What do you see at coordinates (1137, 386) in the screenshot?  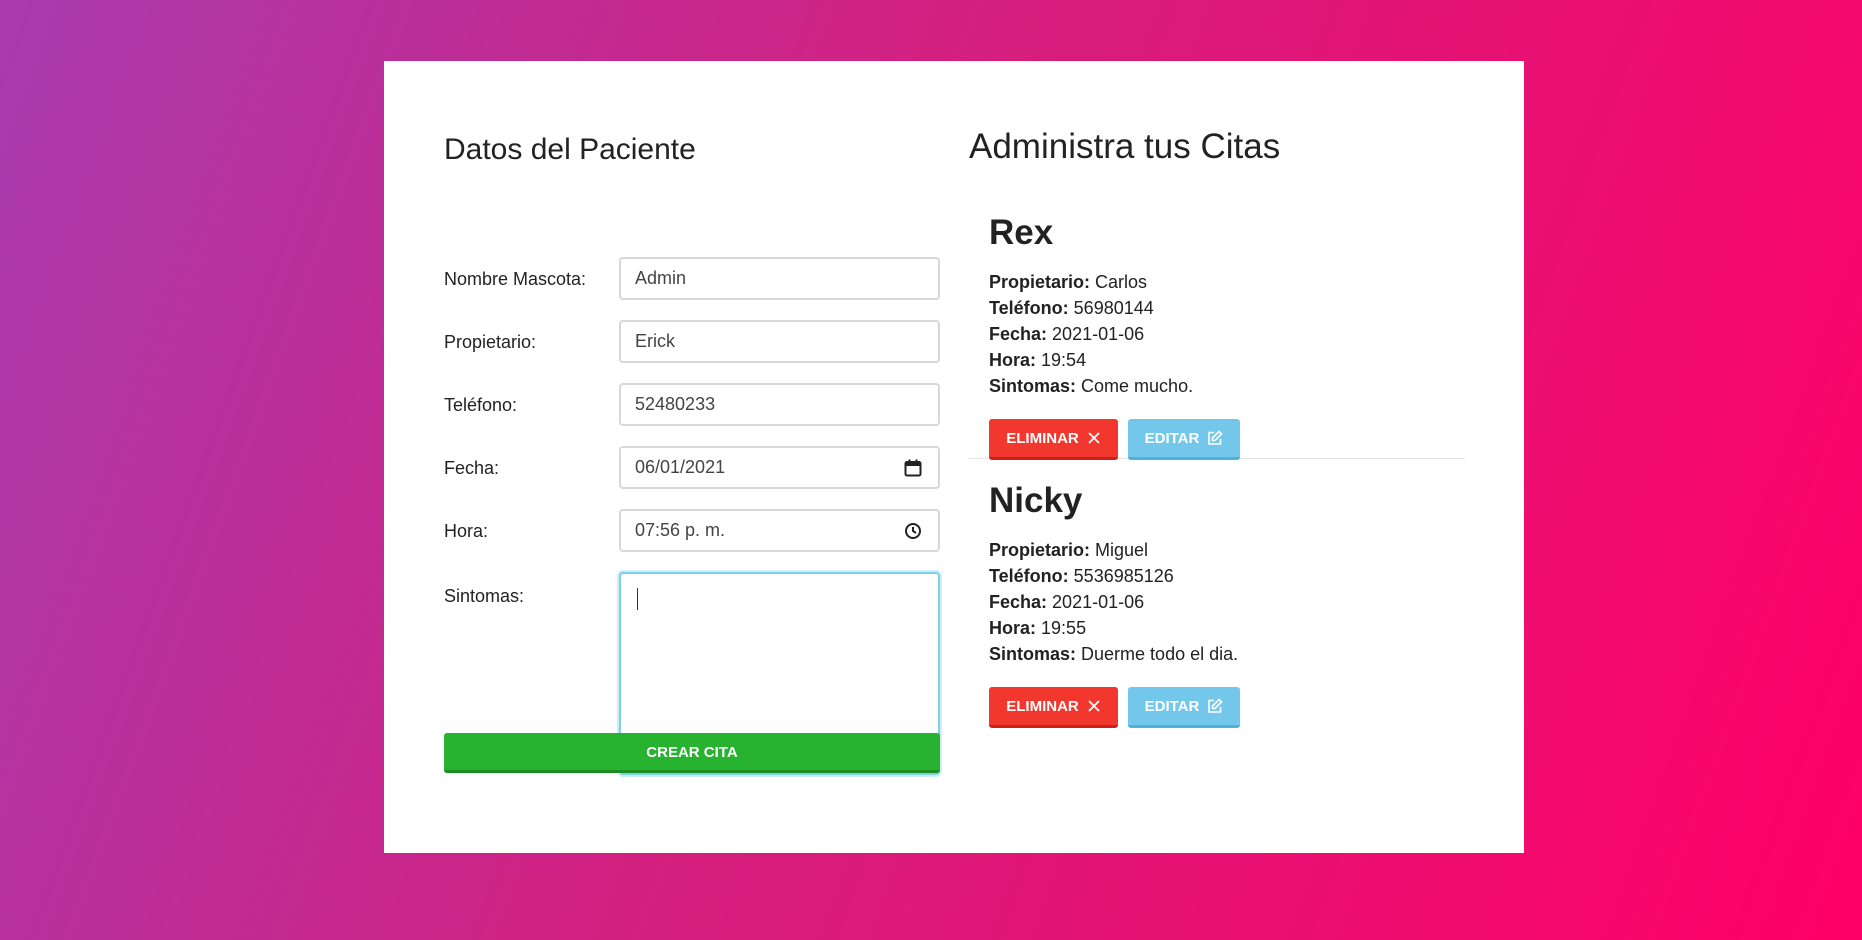 I see `symptoms-detail-value: Come mucho.` at bounding box center [1137, 386].